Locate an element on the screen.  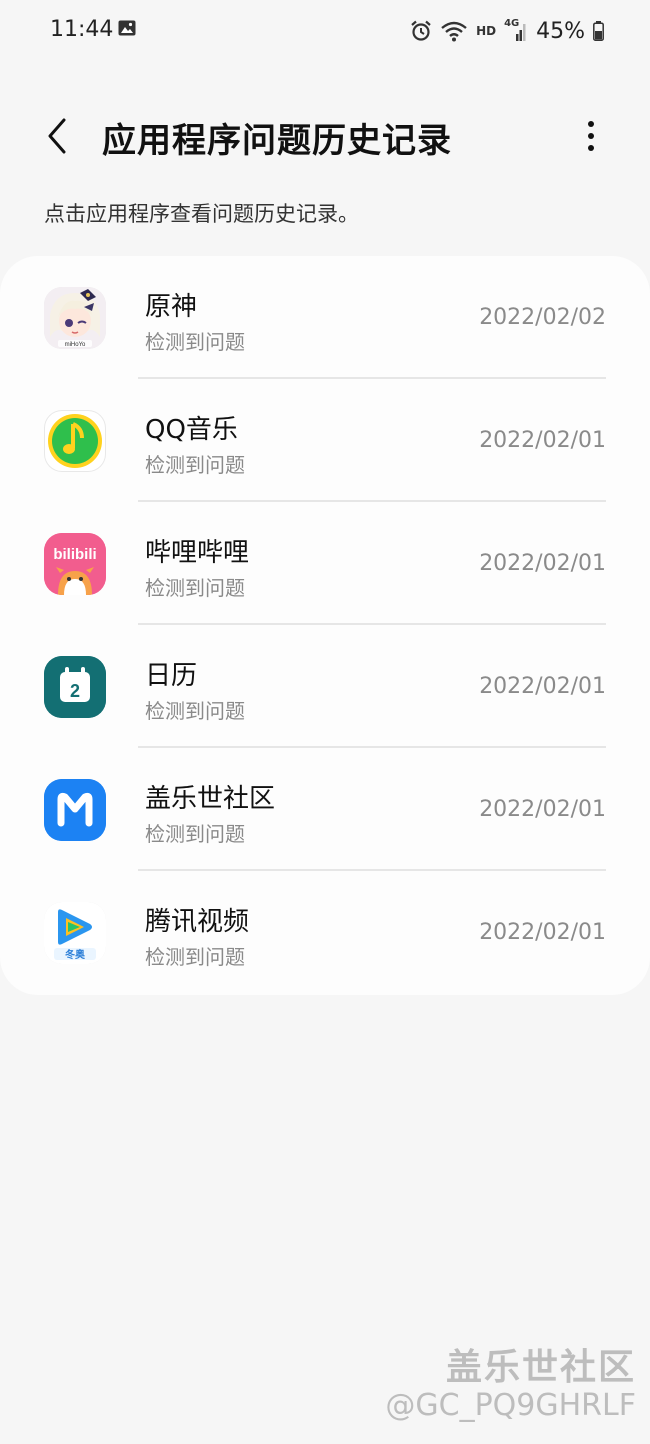
app-bar: 应用程序问题历史记录 is located at coordinates (325, 136).